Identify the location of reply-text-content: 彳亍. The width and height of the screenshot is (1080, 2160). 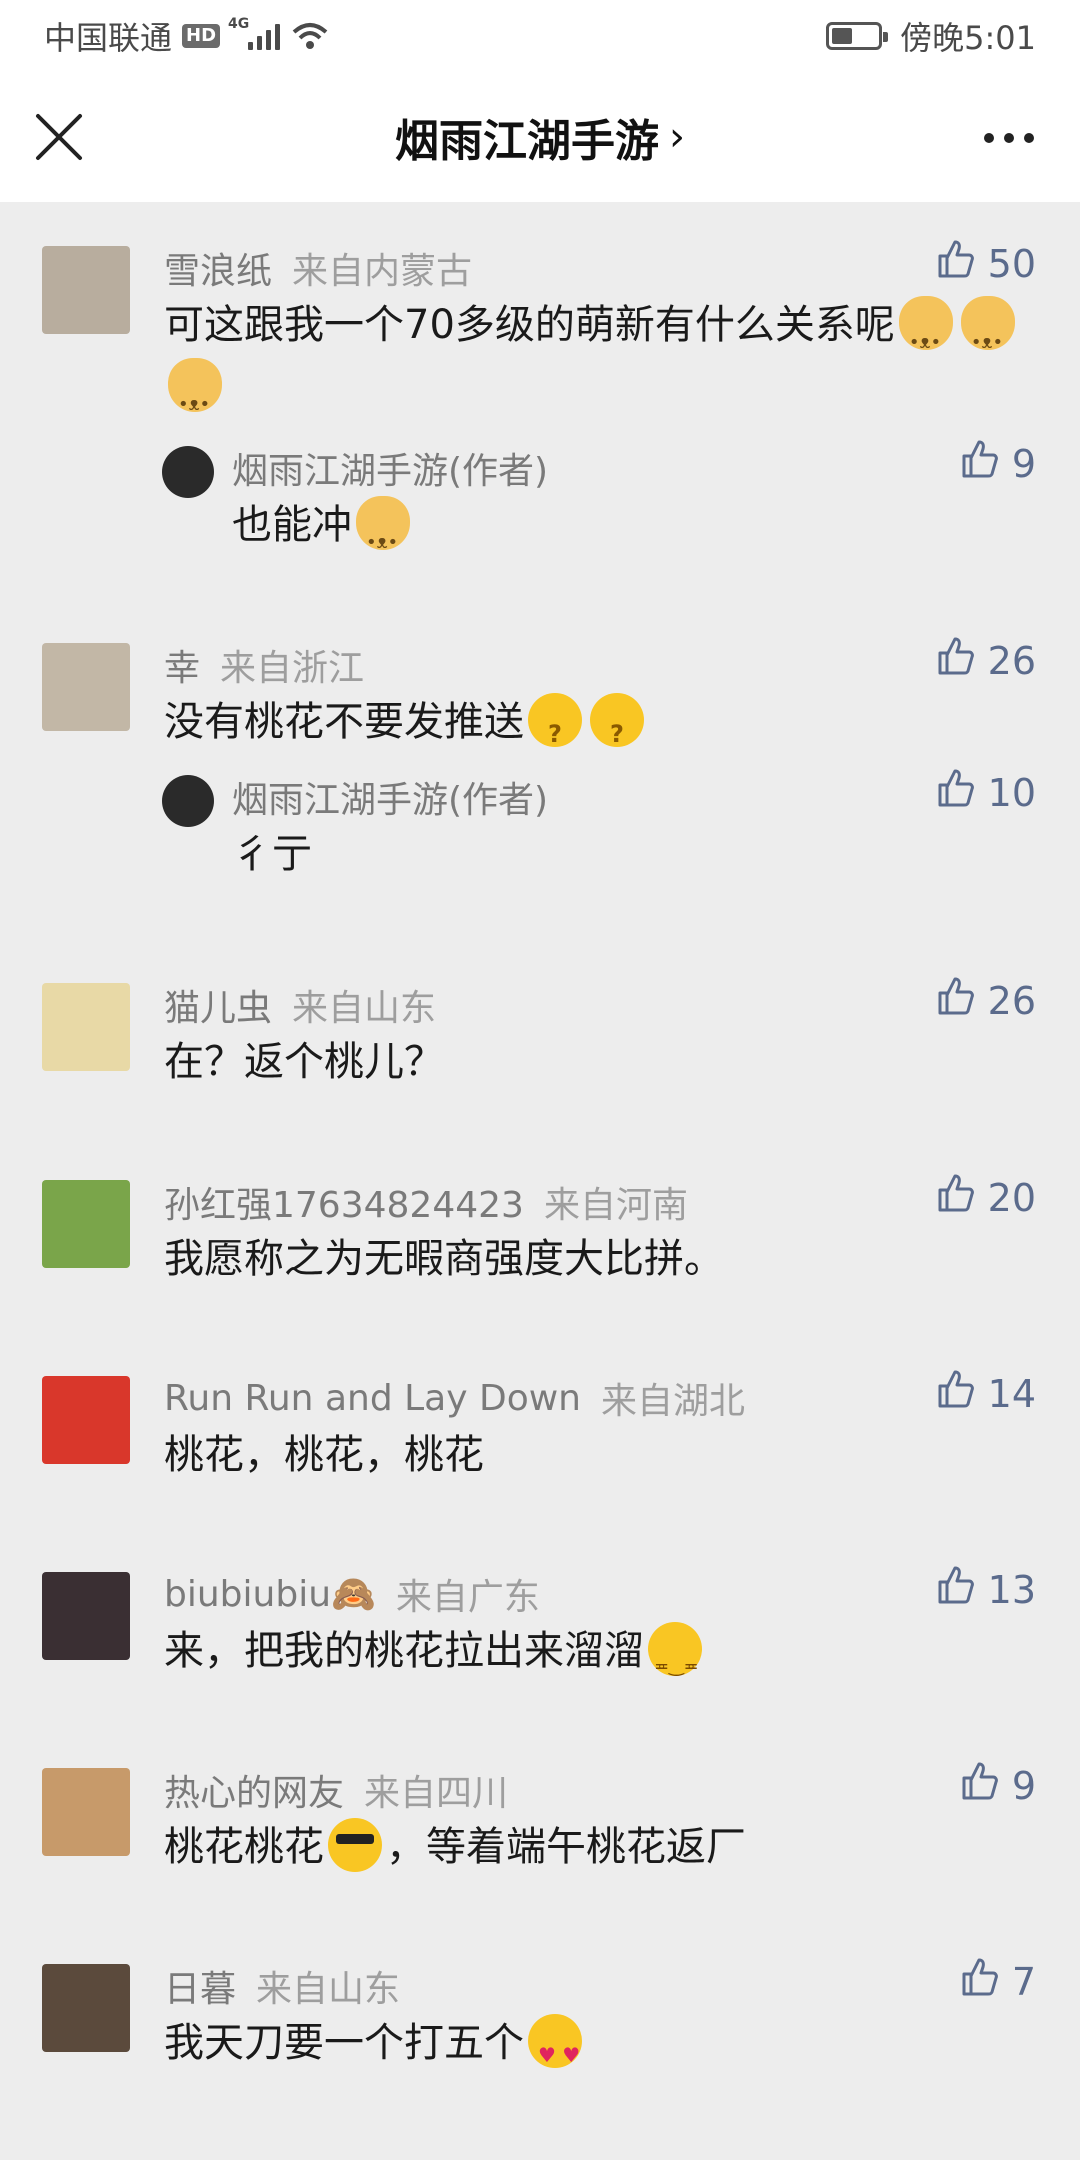
(272, 854).